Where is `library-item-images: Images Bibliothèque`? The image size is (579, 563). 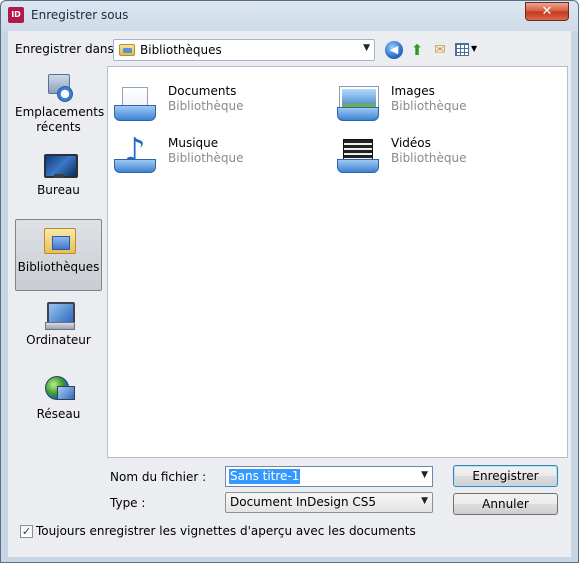
library-item-images: Images Bibliothèque is located at coordinates (433, 103).